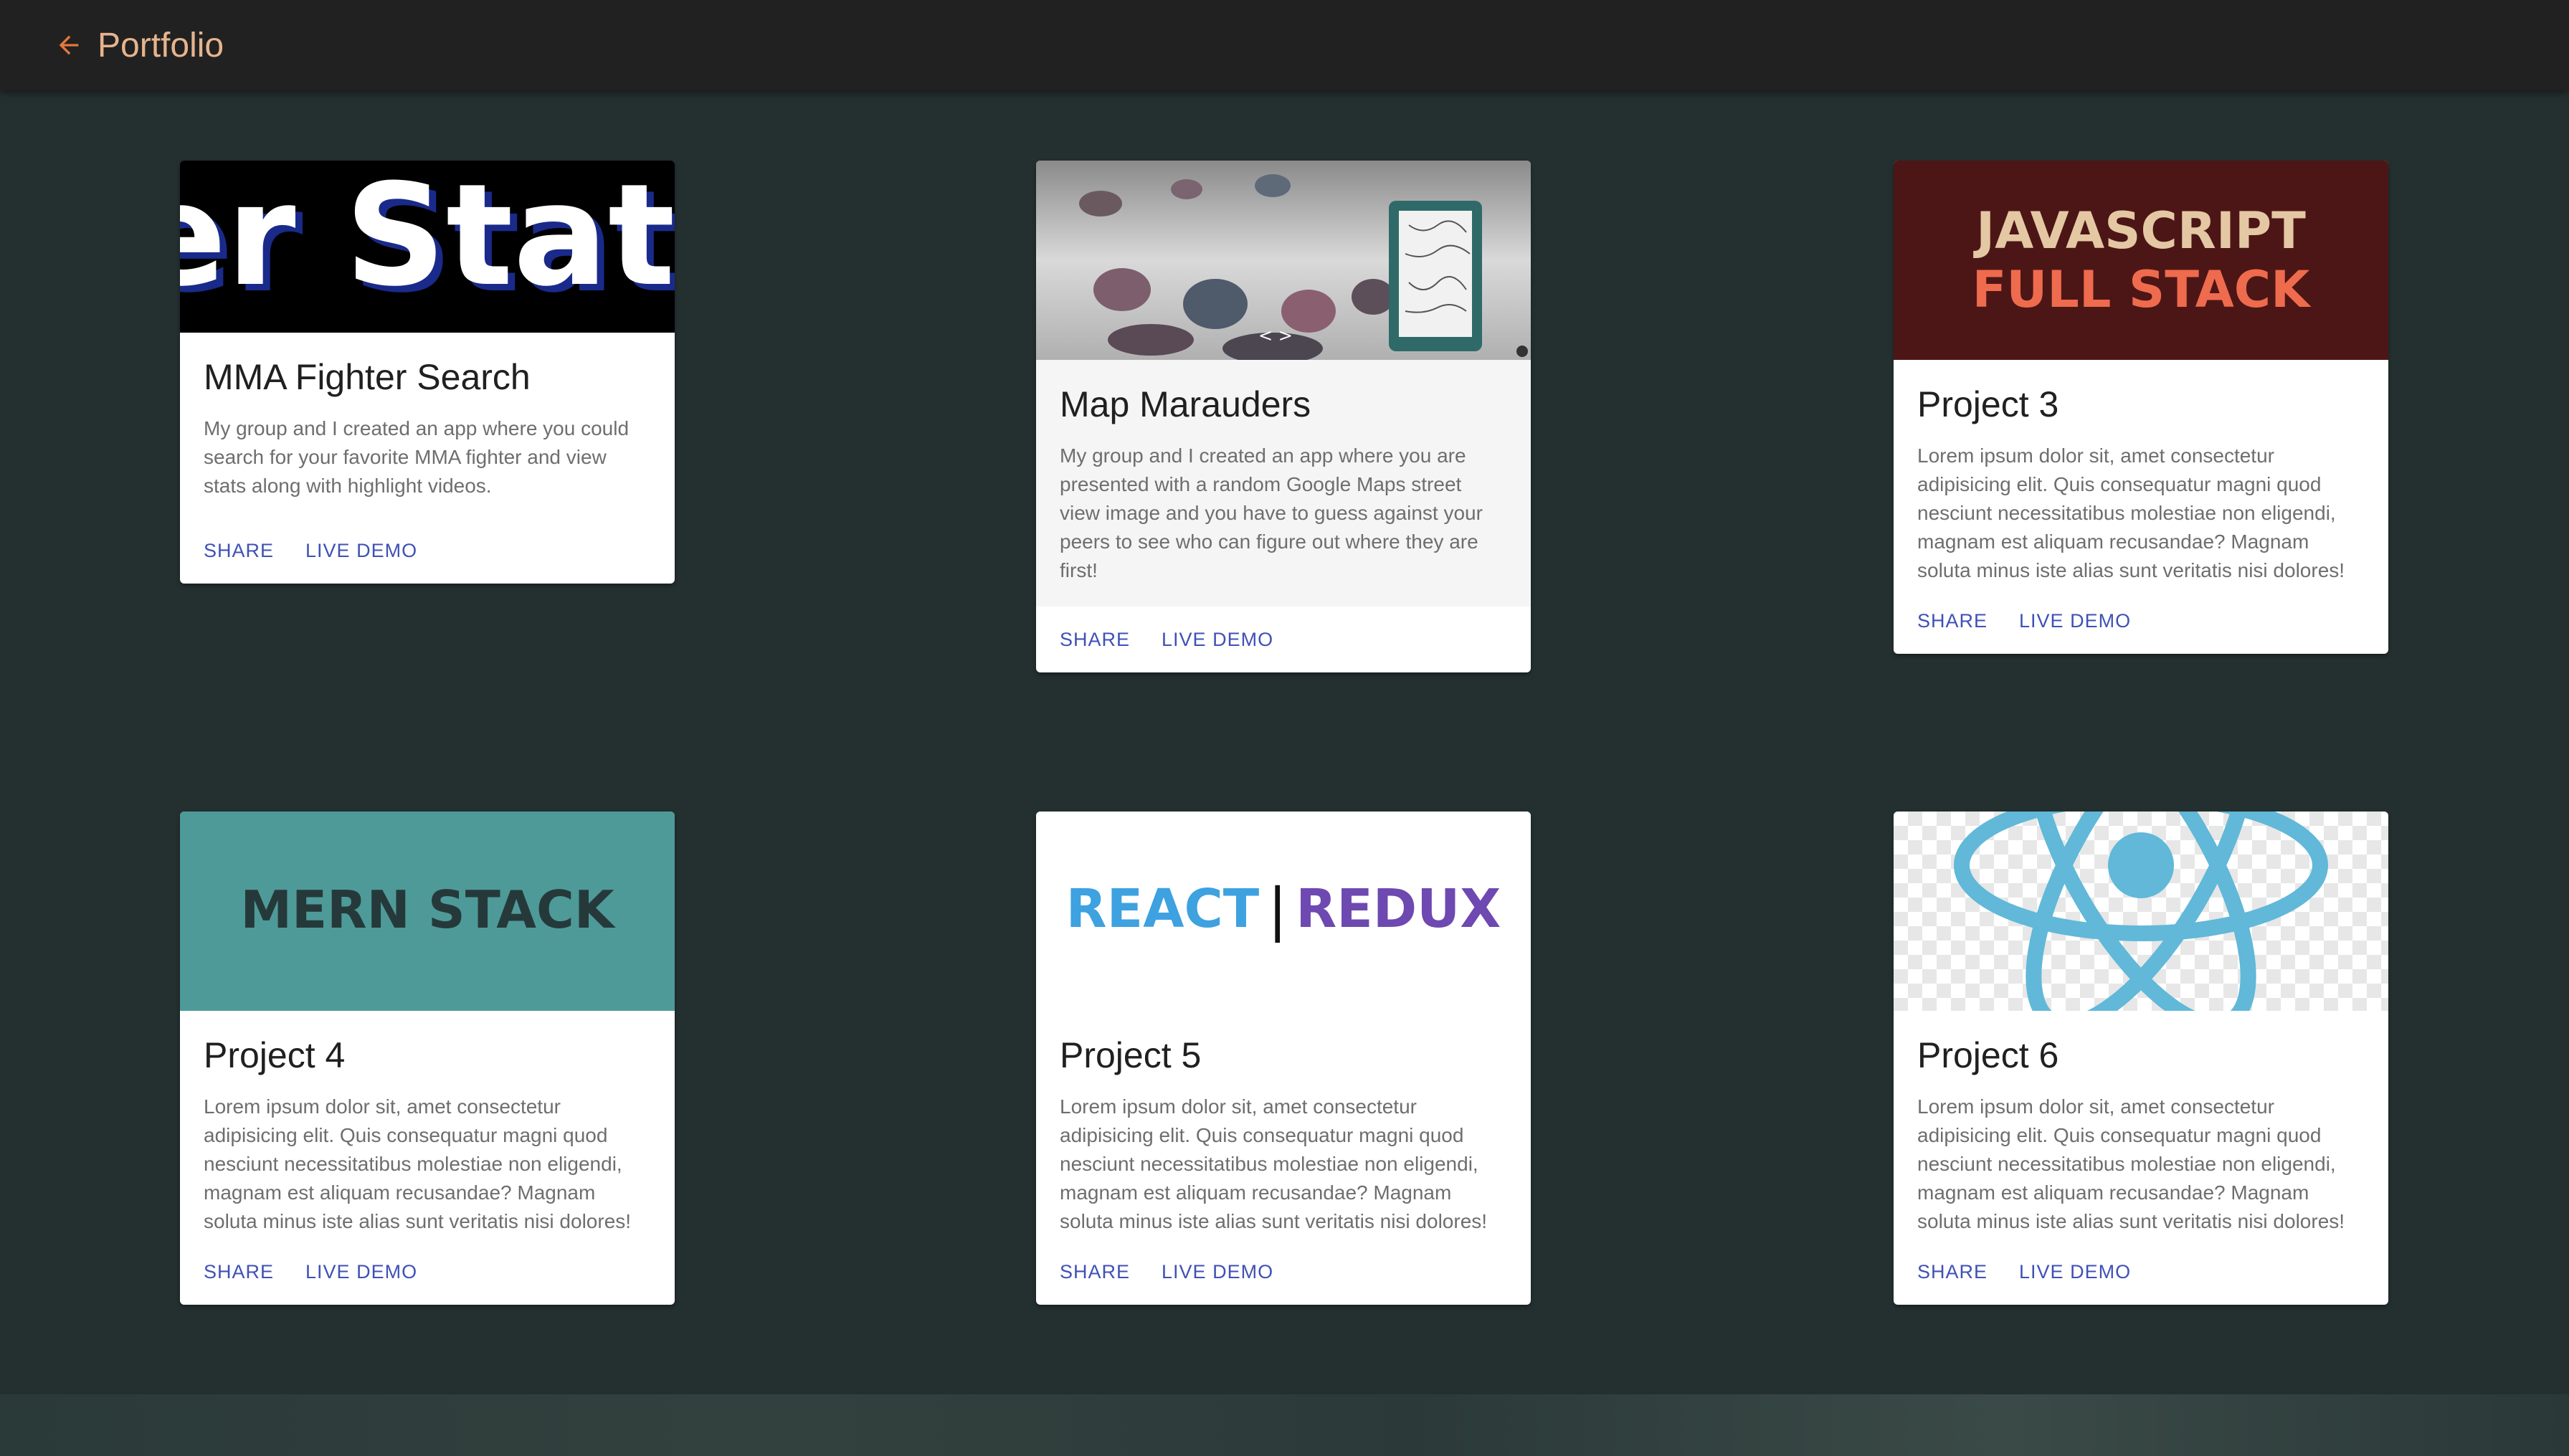 The width and height of the screenshot is (2569, 1456). I want to click on svg-text: er Stat, so click(427, 239).